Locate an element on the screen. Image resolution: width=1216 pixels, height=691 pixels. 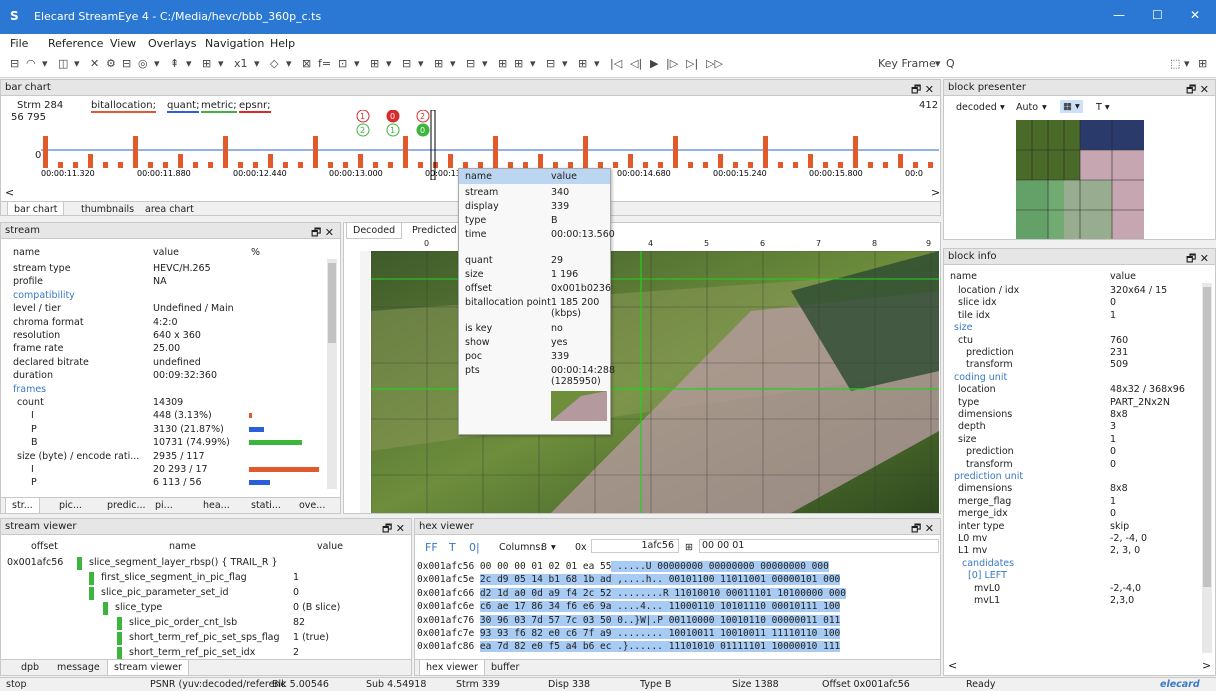
toolbar-icon: |▷ is located at coordinates (672, 63).